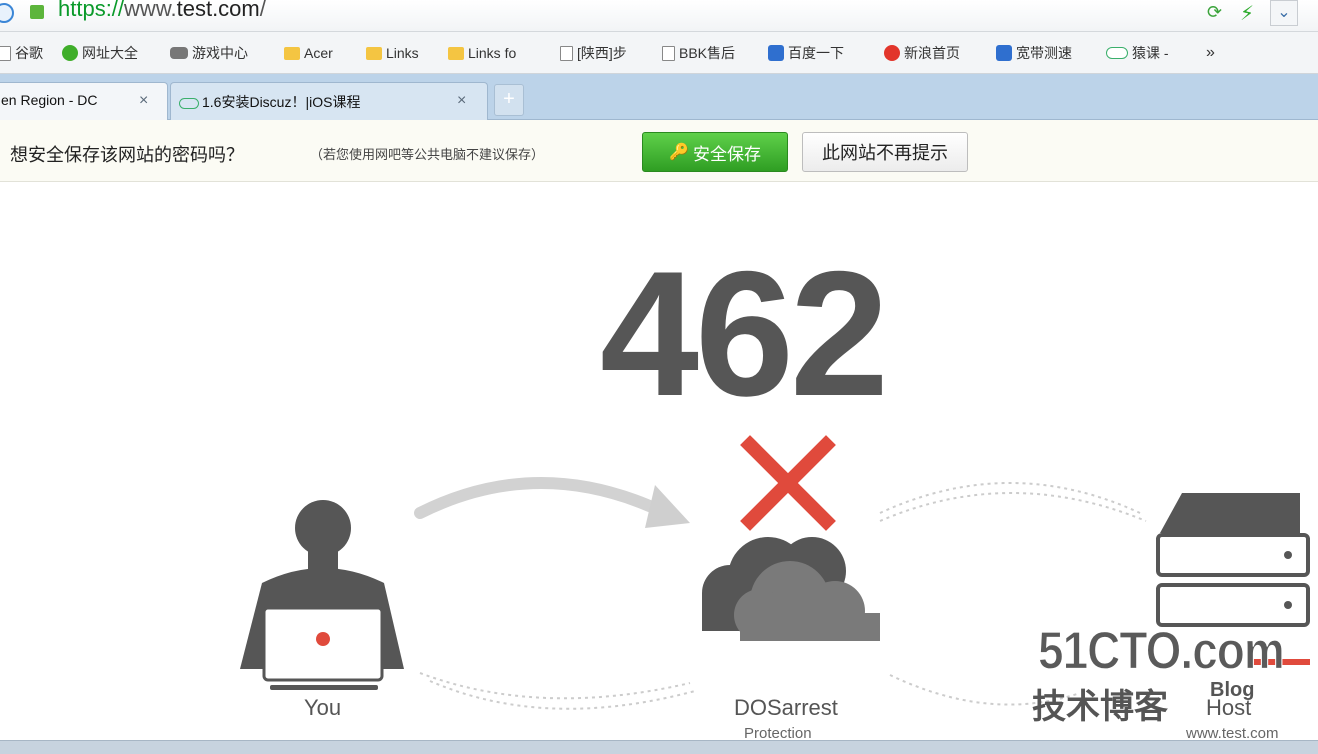 The height and width of the screenshot is (754, 1318). I want to click on save-password-button: 🔑 安全保存, so click(715, 152).